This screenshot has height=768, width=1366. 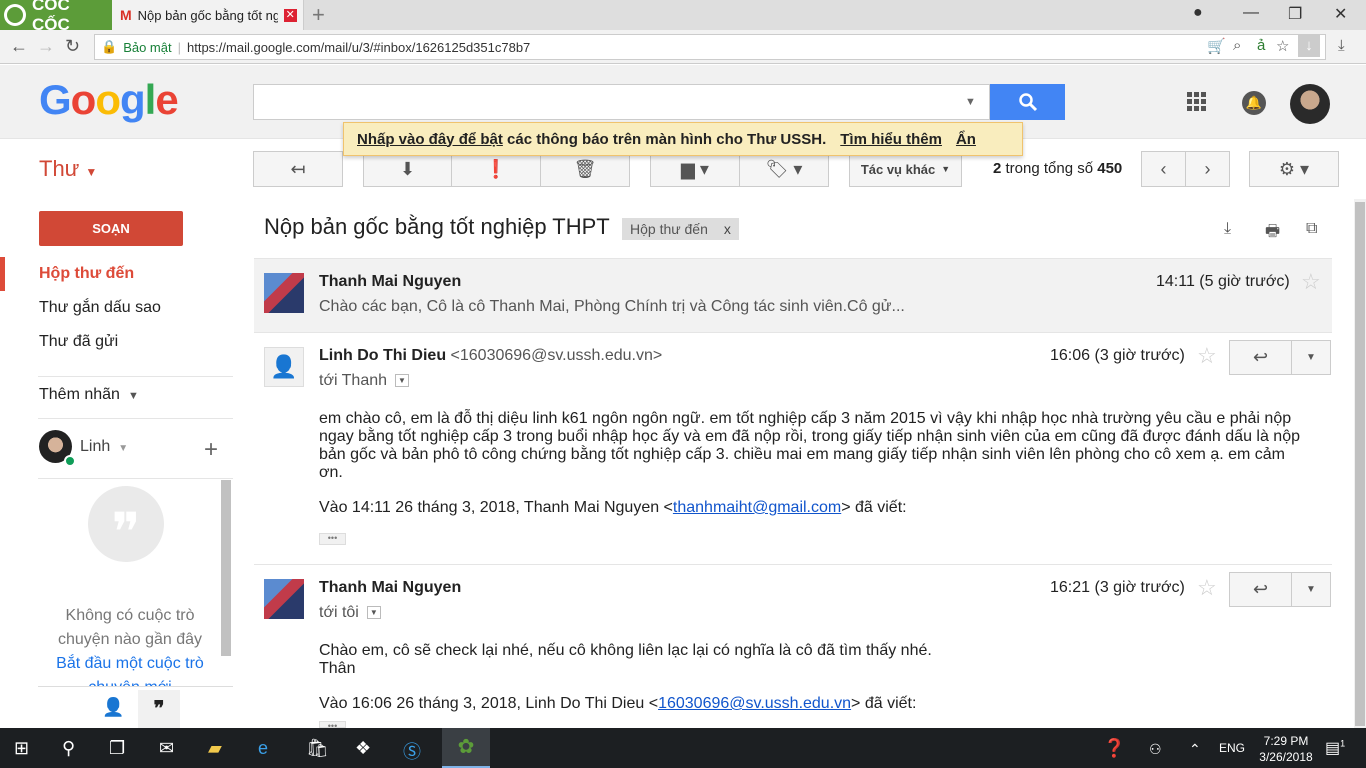 What do you see at coordinates (104, 447) in the screenshot?
I see `hangouts-user: Linh ▼` at bounding box center [104, 447].